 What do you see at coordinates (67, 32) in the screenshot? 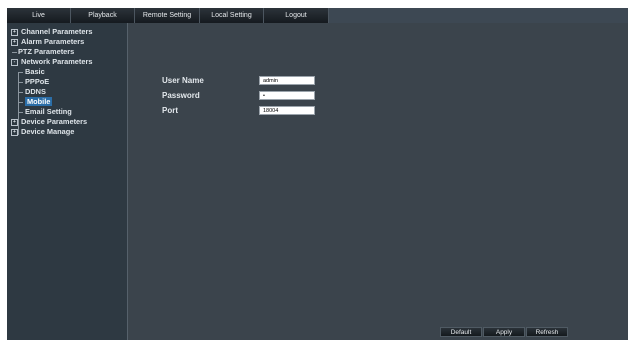
I see `tree-item-channel-parameters: + Channel Parameters` at bounding box center [67, 32].